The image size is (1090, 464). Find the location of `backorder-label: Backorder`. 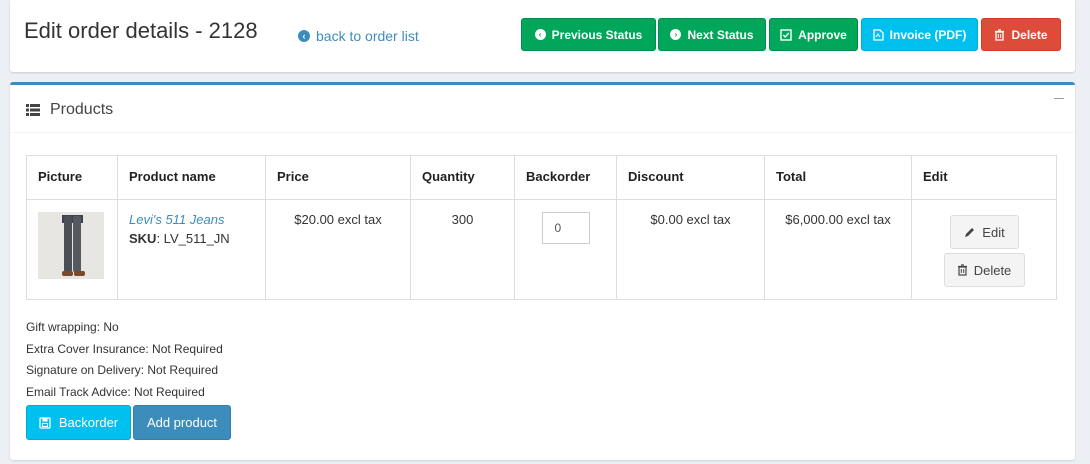

backorder-label: Backorder is located at coordinates (88, 422).